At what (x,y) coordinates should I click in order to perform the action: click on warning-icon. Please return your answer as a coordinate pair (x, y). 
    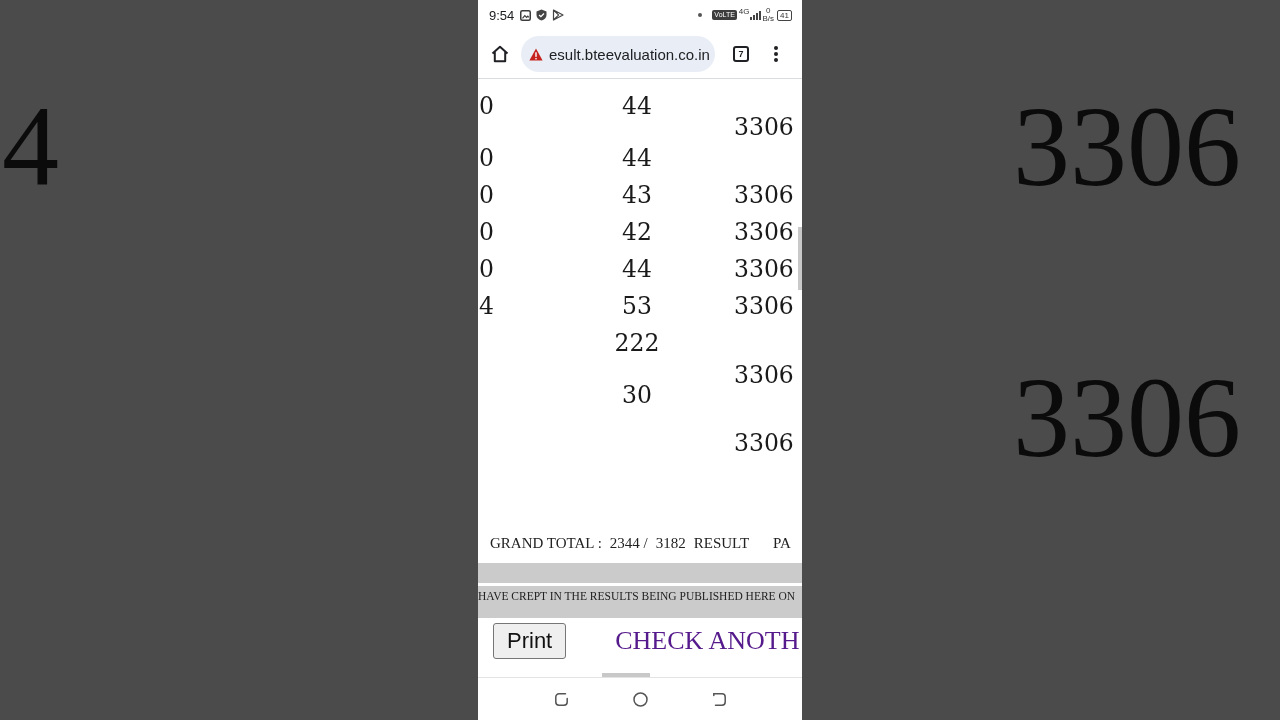
    Looking at the image, I should click on (536, 54).